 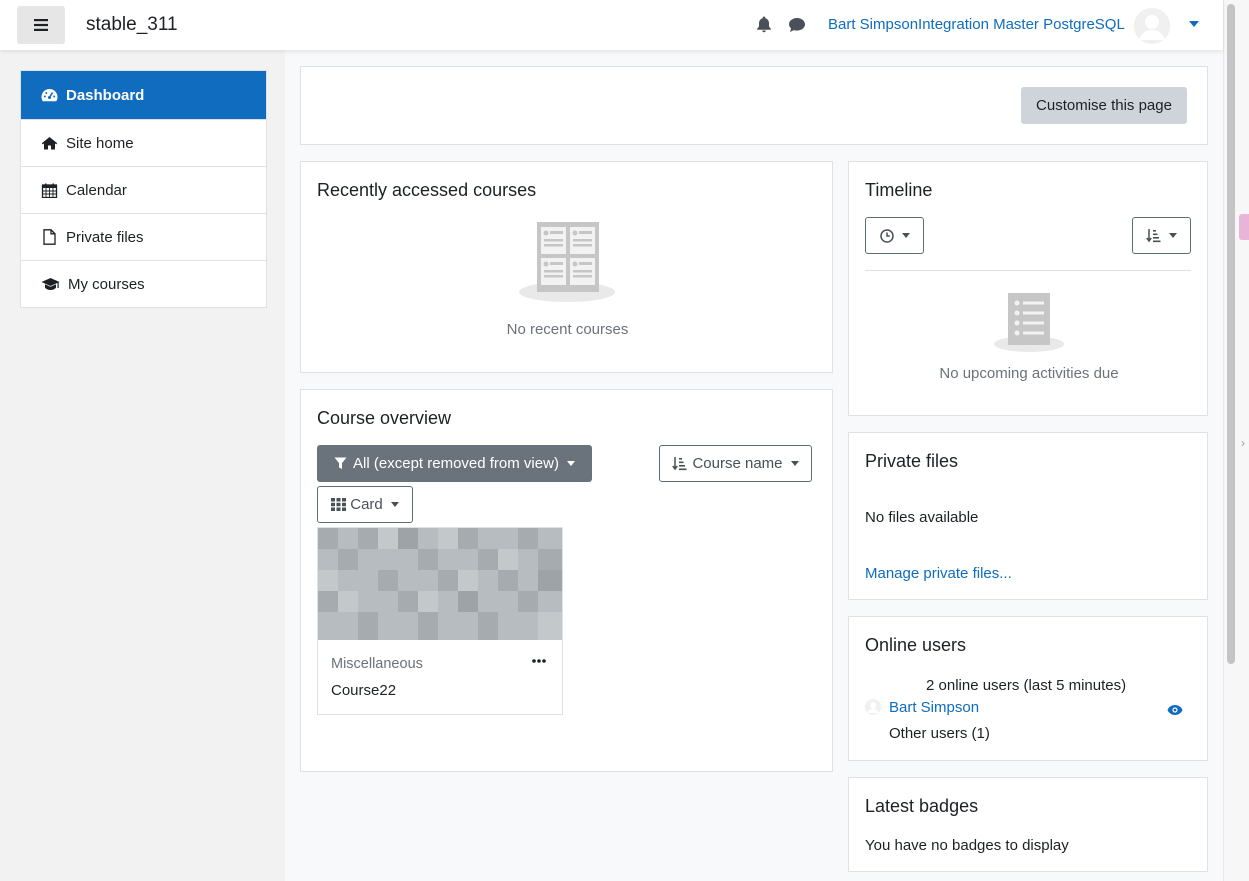 What do you see at coordinates (340, 463) in the screenshot?
I see `filter-icon` at bounding box center [340, 463].